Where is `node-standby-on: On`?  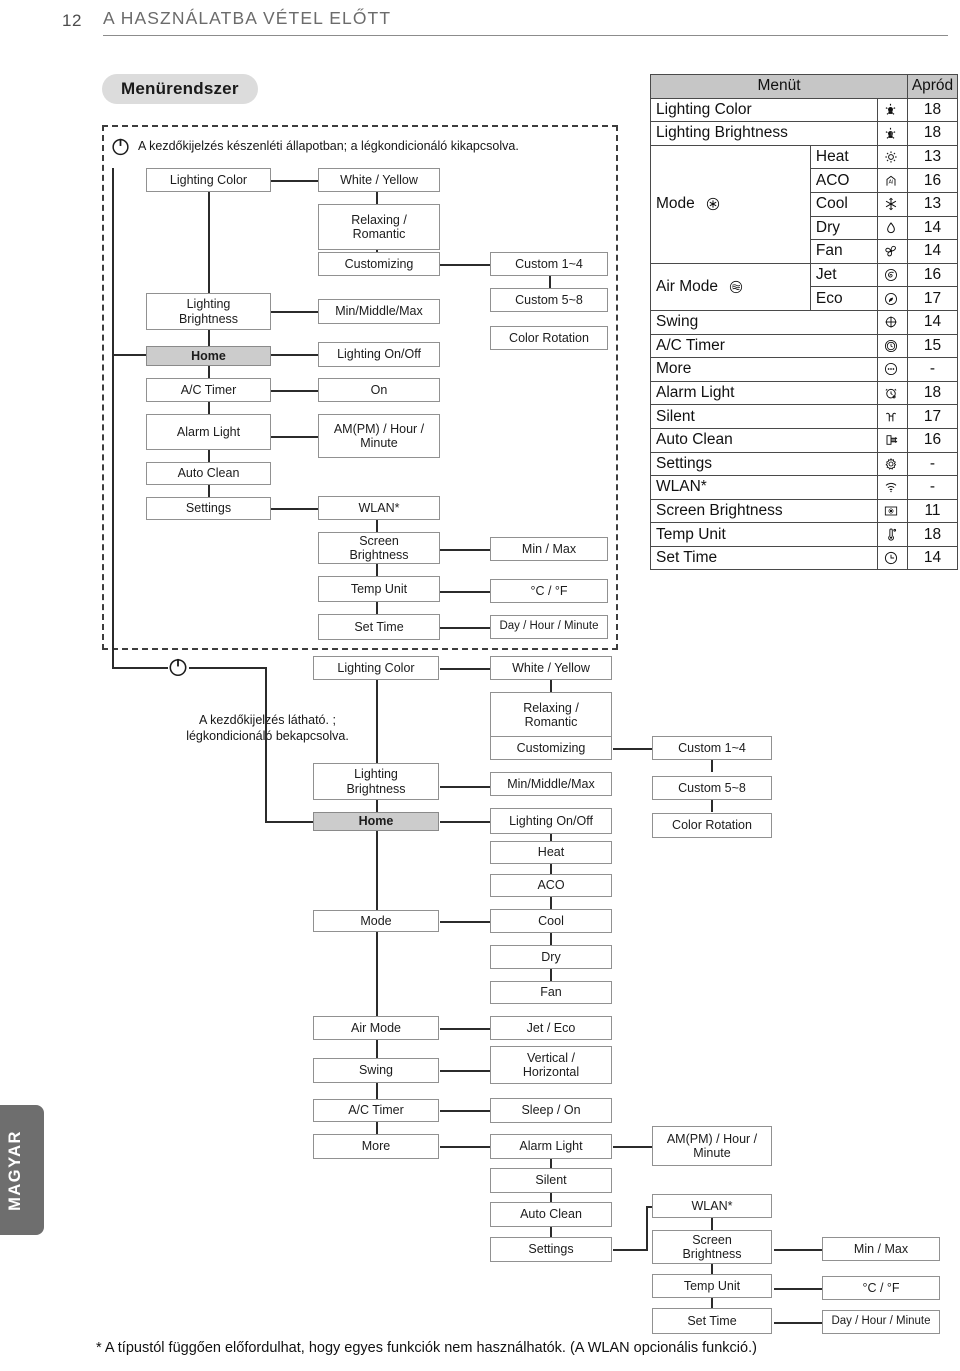 node-standby-on: On is located at coordinates (379, 390).